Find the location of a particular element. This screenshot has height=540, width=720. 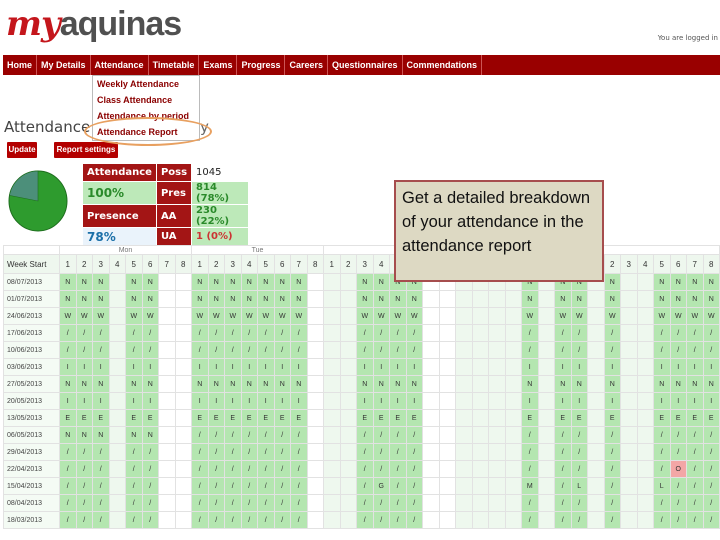

attendance-mark: L is located at coordinates (662, 486).